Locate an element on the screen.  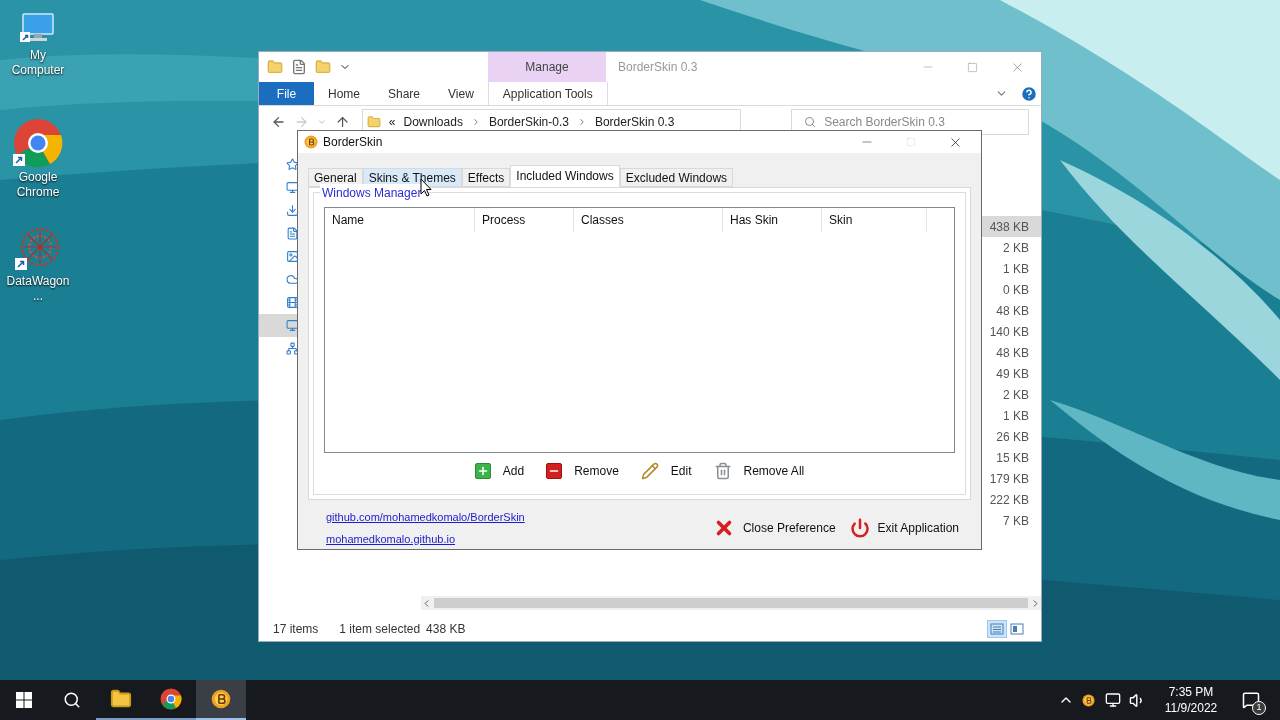
notification-icon is located at coordinates (1251, 700).